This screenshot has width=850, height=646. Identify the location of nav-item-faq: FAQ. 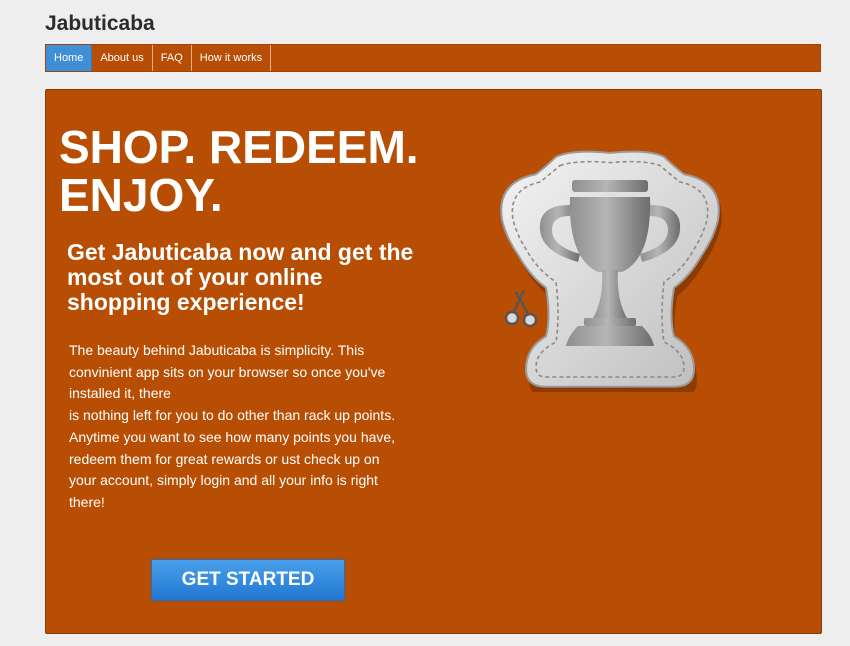
(172, 58).